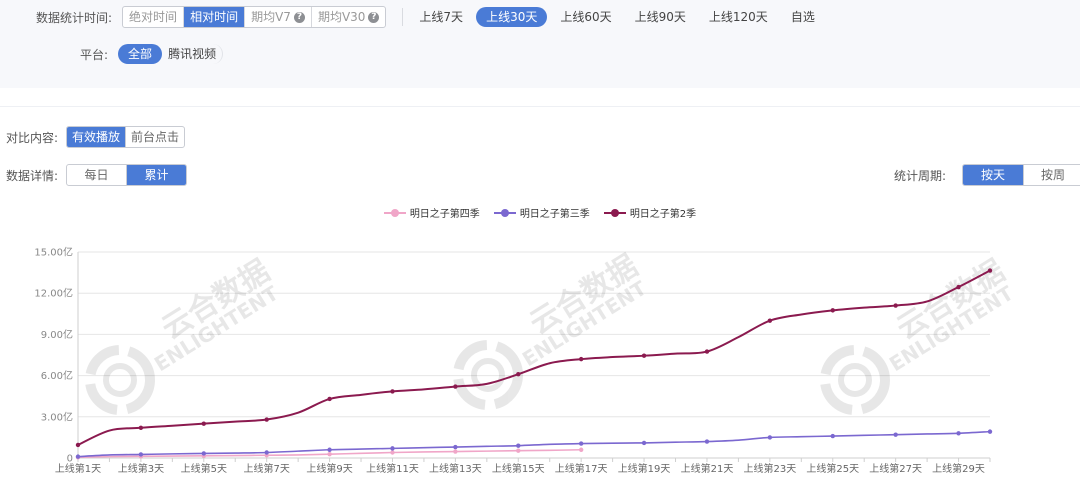 The image size is (1080, 481). Describe the element at coordinates (444, 214) in the screenshot. I see `legend-label: 明日之子第四季` at that location.